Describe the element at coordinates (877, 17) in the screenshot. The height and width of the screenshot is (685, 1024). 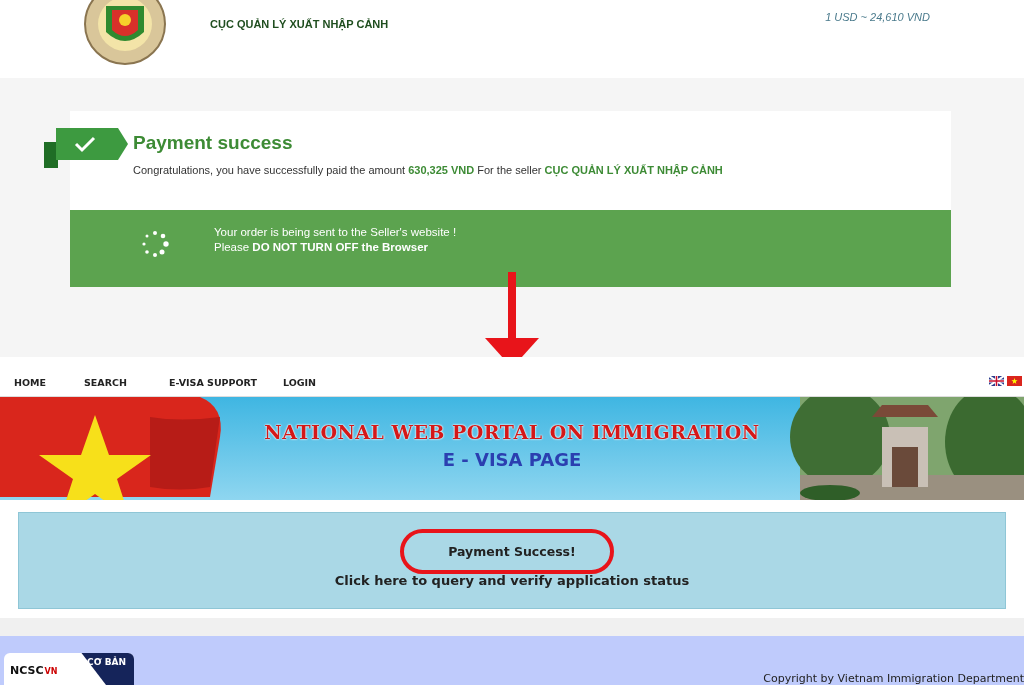
I see `exchange-rate: 1 USD ~ 24,610 VND` at that location.